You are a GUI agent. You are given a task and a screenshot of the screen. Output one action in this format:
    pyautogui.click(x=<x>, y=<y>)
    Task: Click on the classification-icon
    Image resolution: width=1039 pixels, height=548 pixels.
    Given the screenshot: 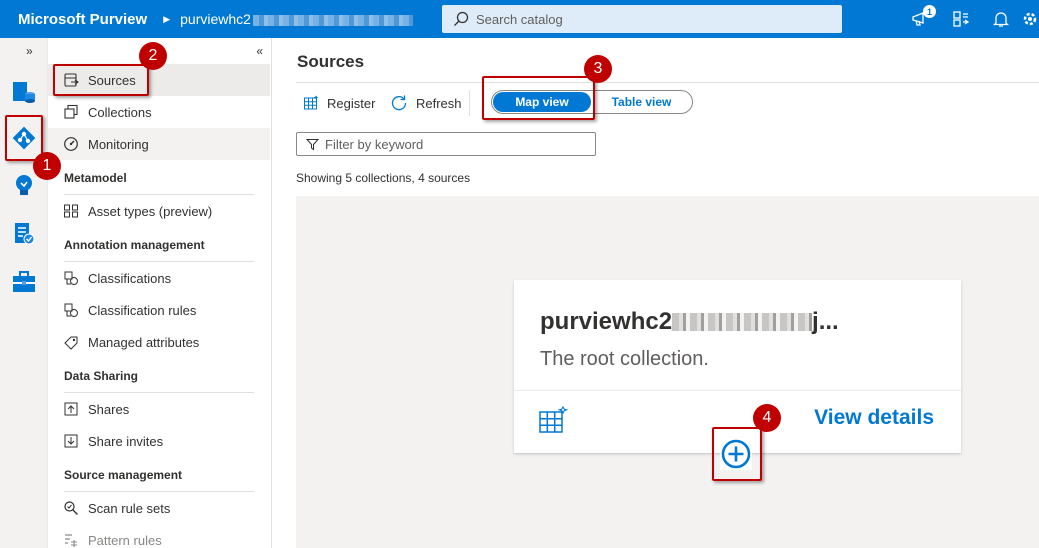 What is the action you would take?
    pyautogui.click(x=71, y=278)
    